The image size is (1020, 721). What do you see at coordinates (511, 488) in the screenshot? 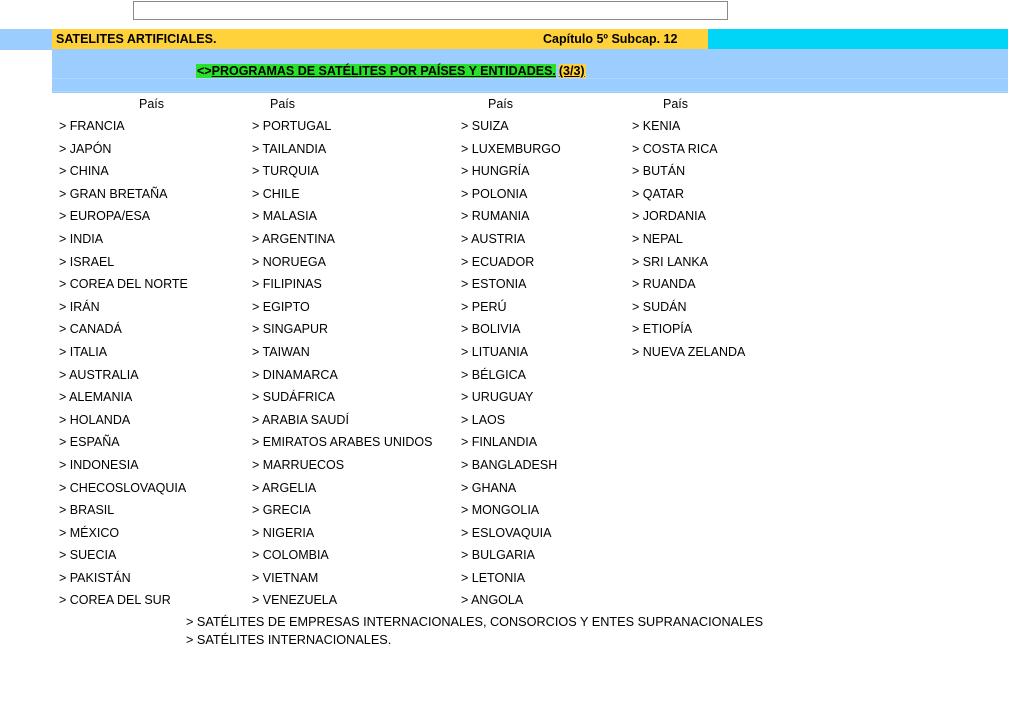
I see `country-item: > GHANA` at bounding box center [511, 488].